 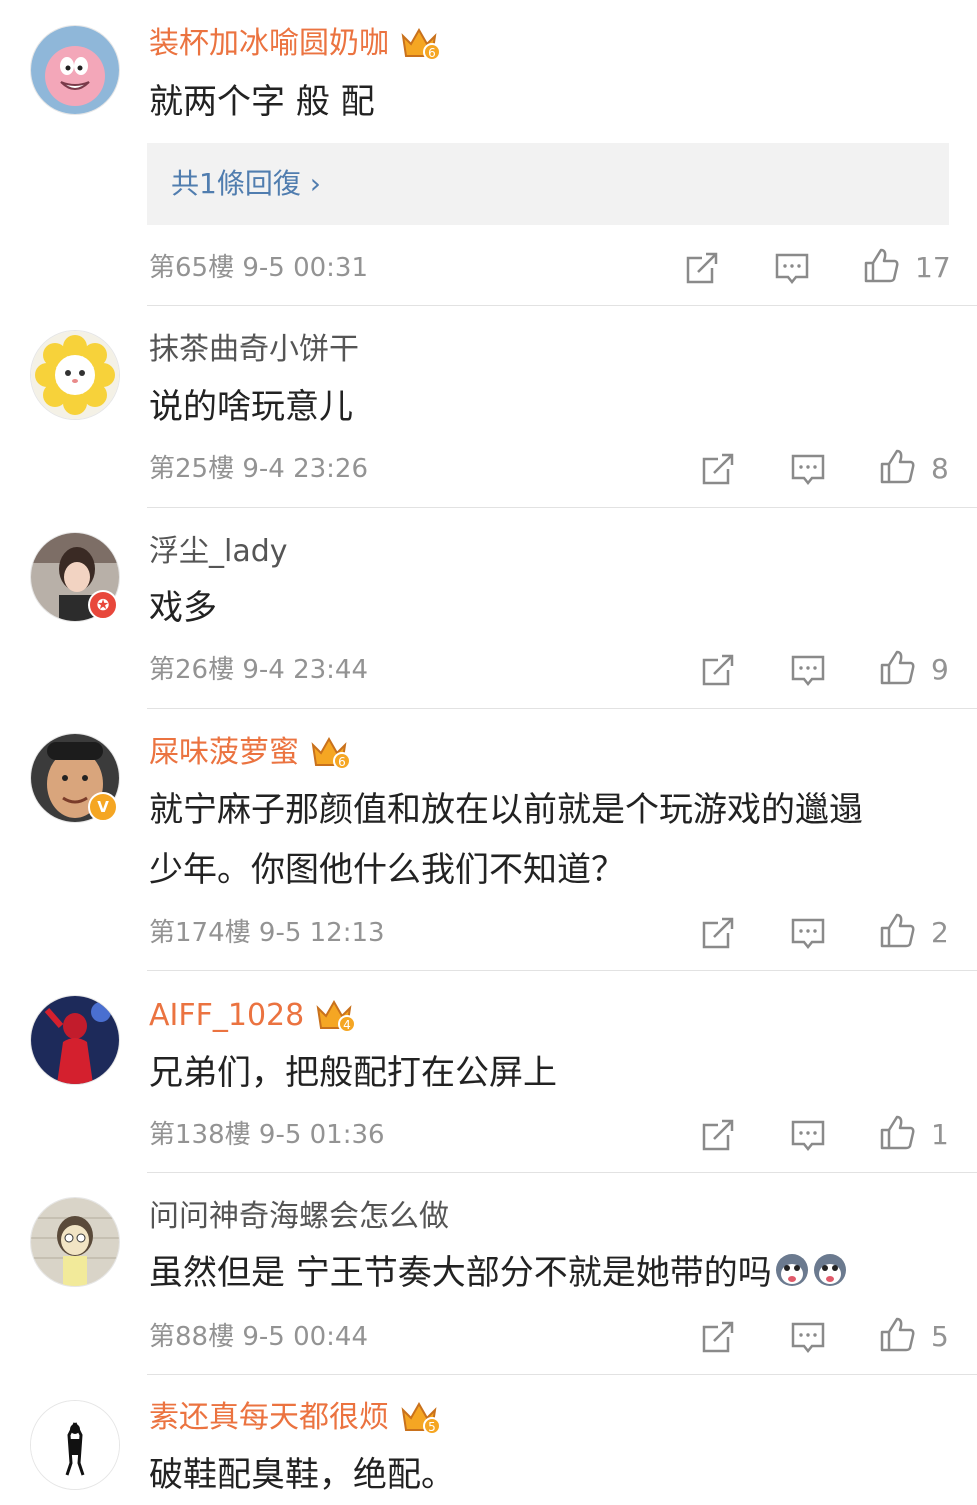 I want to click on username-text: 浮尘_lady, so click(x=218, y=552).